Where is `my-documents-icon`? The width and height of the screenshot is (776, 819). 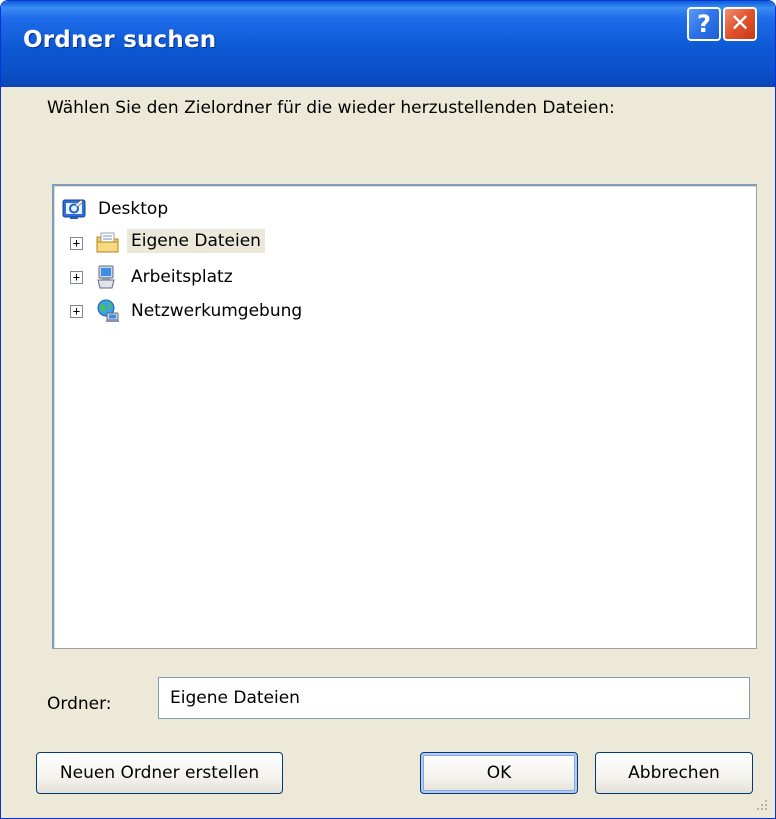 my-documents-icon is located at coordinates (107, 242).